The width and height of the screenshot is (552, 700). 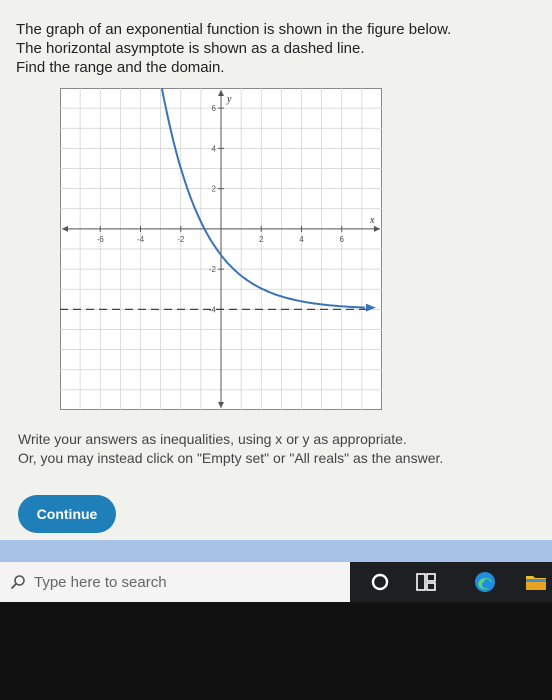 I want to click on x-tick-label: 4, so click(x=301, y=239).